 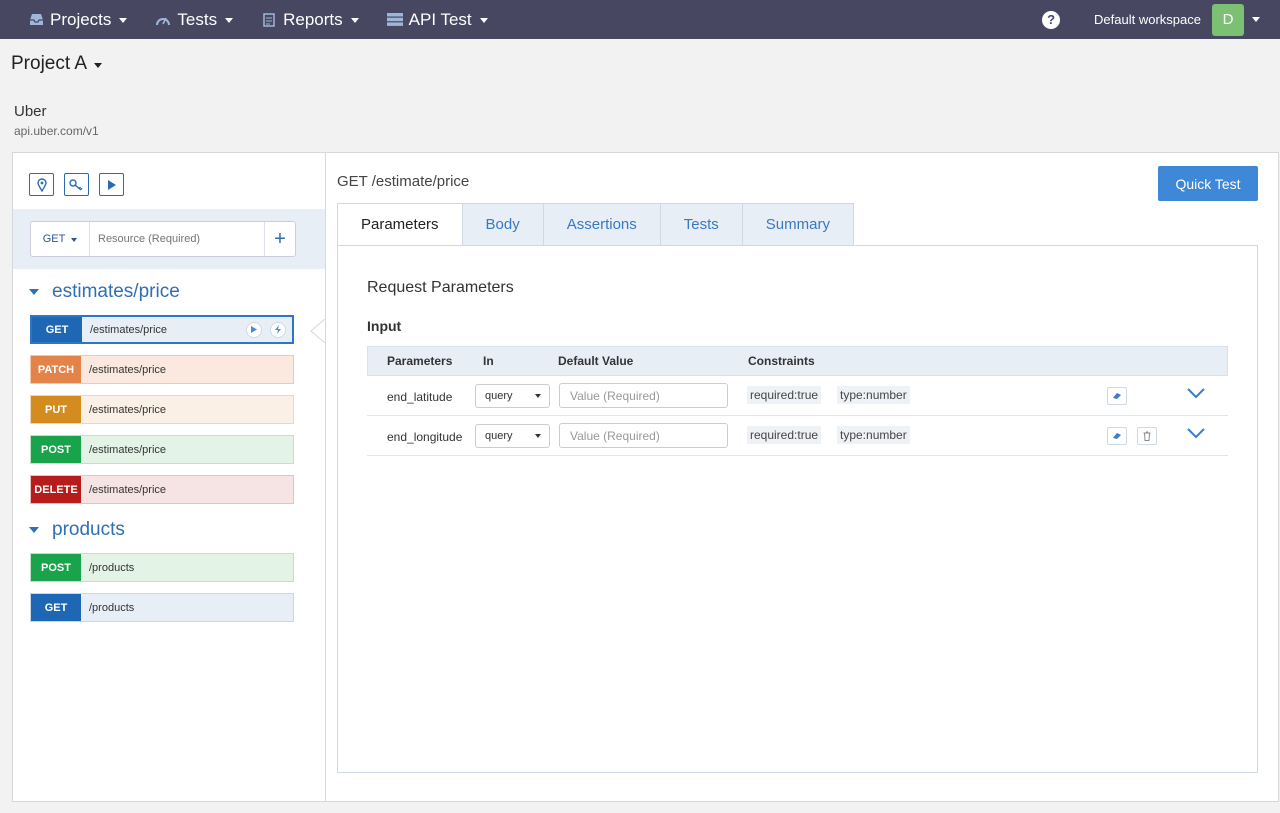 I want to click on project-title: Project A, so click(x=49, y=63).